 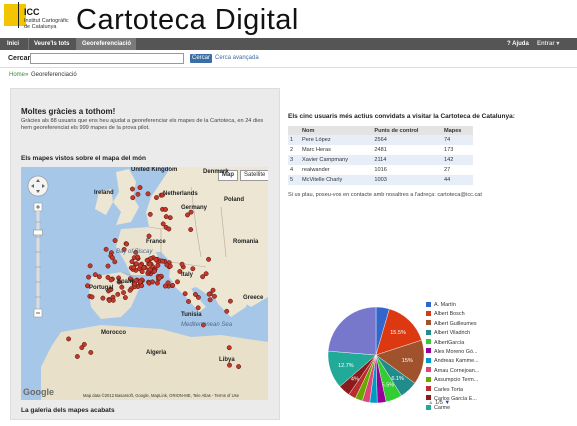 What do you see at coordinates (101, 288) in the screenshot?
I see `map-label-portugal: Portugal` at bounding box center [101, 288].